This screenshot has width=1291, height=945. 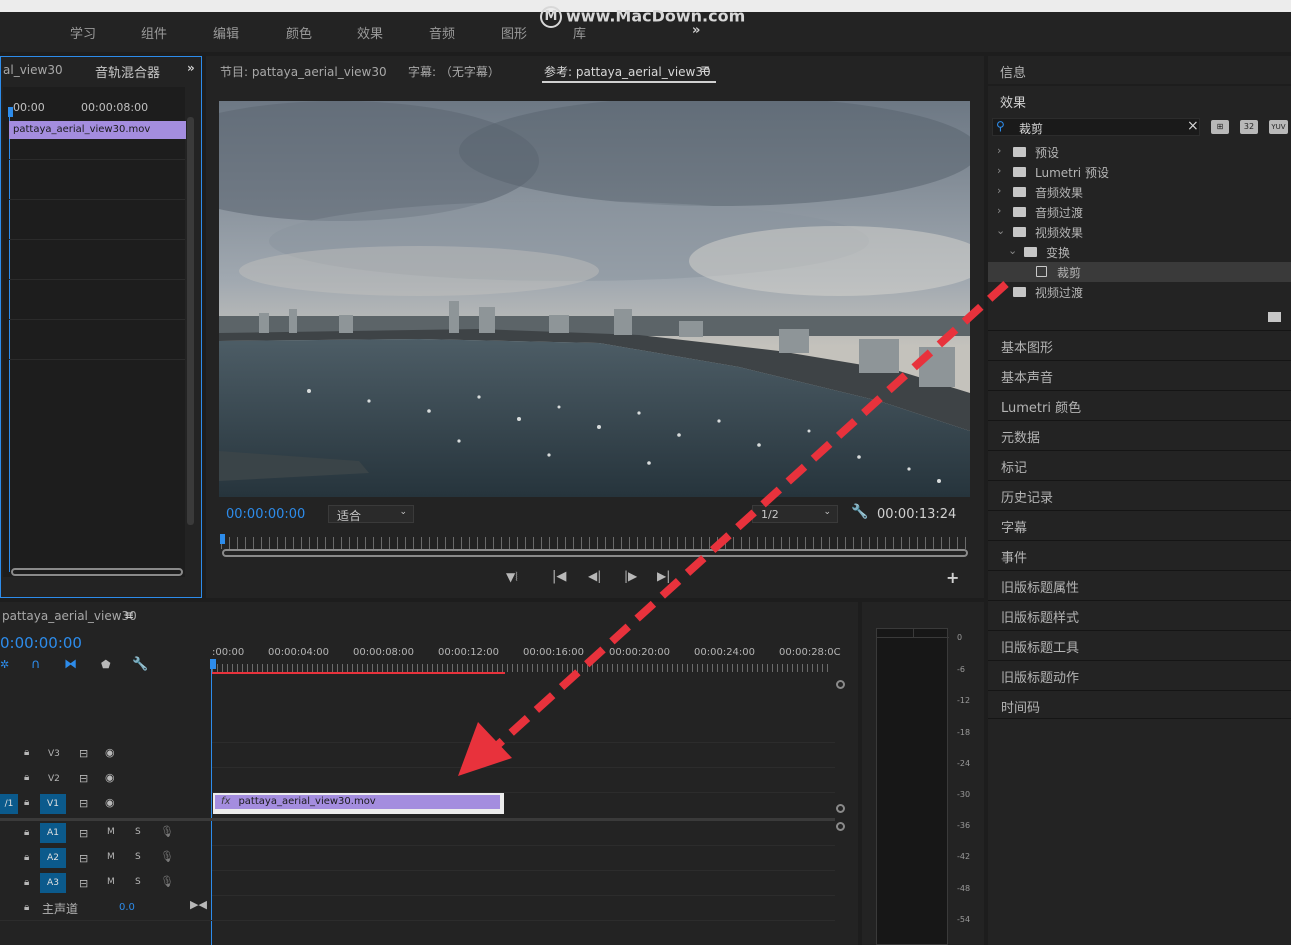 I want to click on panel-more-icon: », so click(x=191, y=68).